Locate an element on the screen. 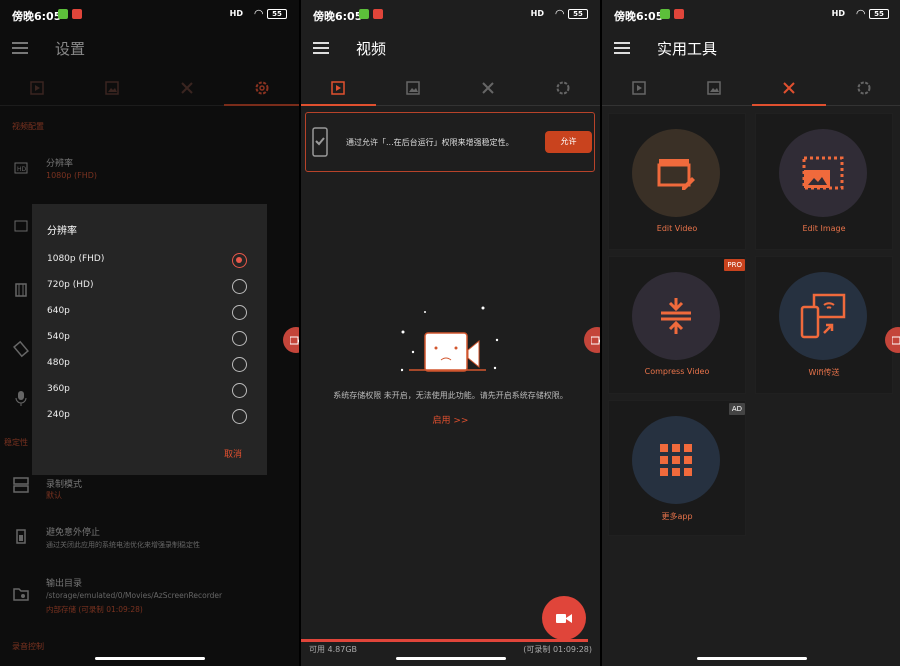 This screenshot has height=666, width=900. option-640p: 640p is located at coordinates (149, 313).